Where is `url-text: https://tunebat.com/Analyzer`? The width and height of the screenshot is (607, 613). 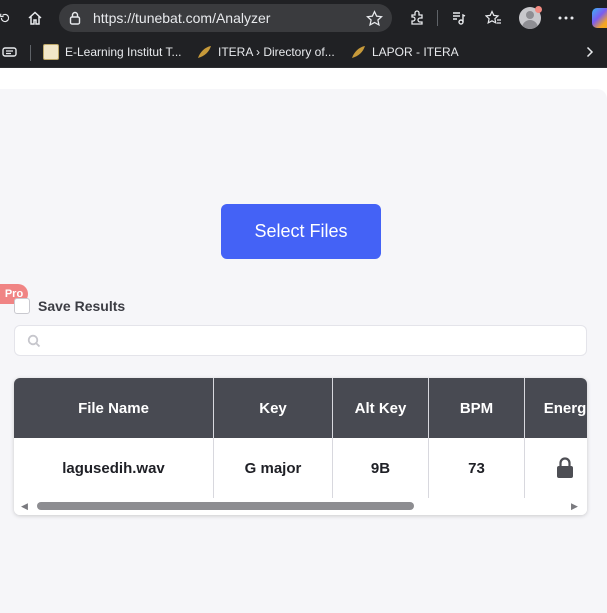
url-text: https://tunebat.com/Analyzer is located at coordinates (182, 18).